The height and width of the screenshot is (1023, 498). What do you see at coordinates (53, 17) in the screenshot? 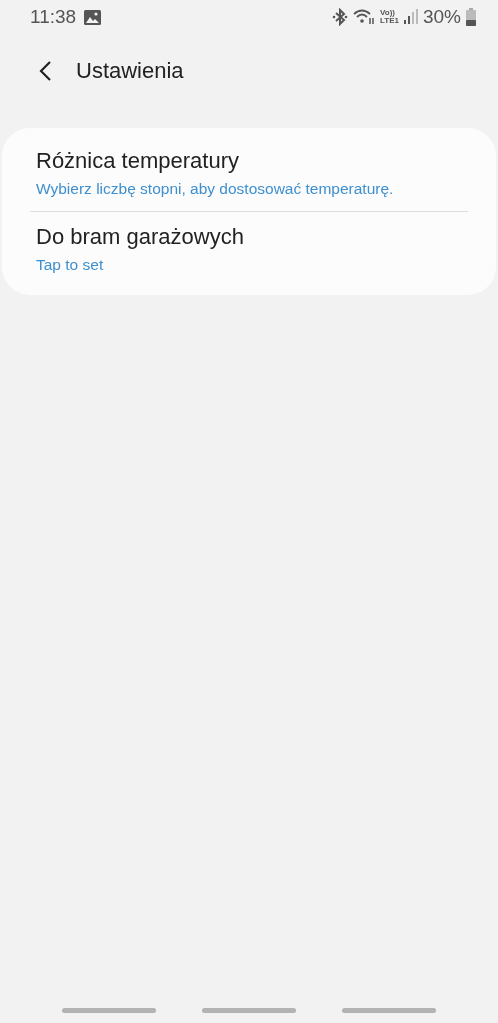
I see `clock: 11:38` at bounding box center [53, 17].